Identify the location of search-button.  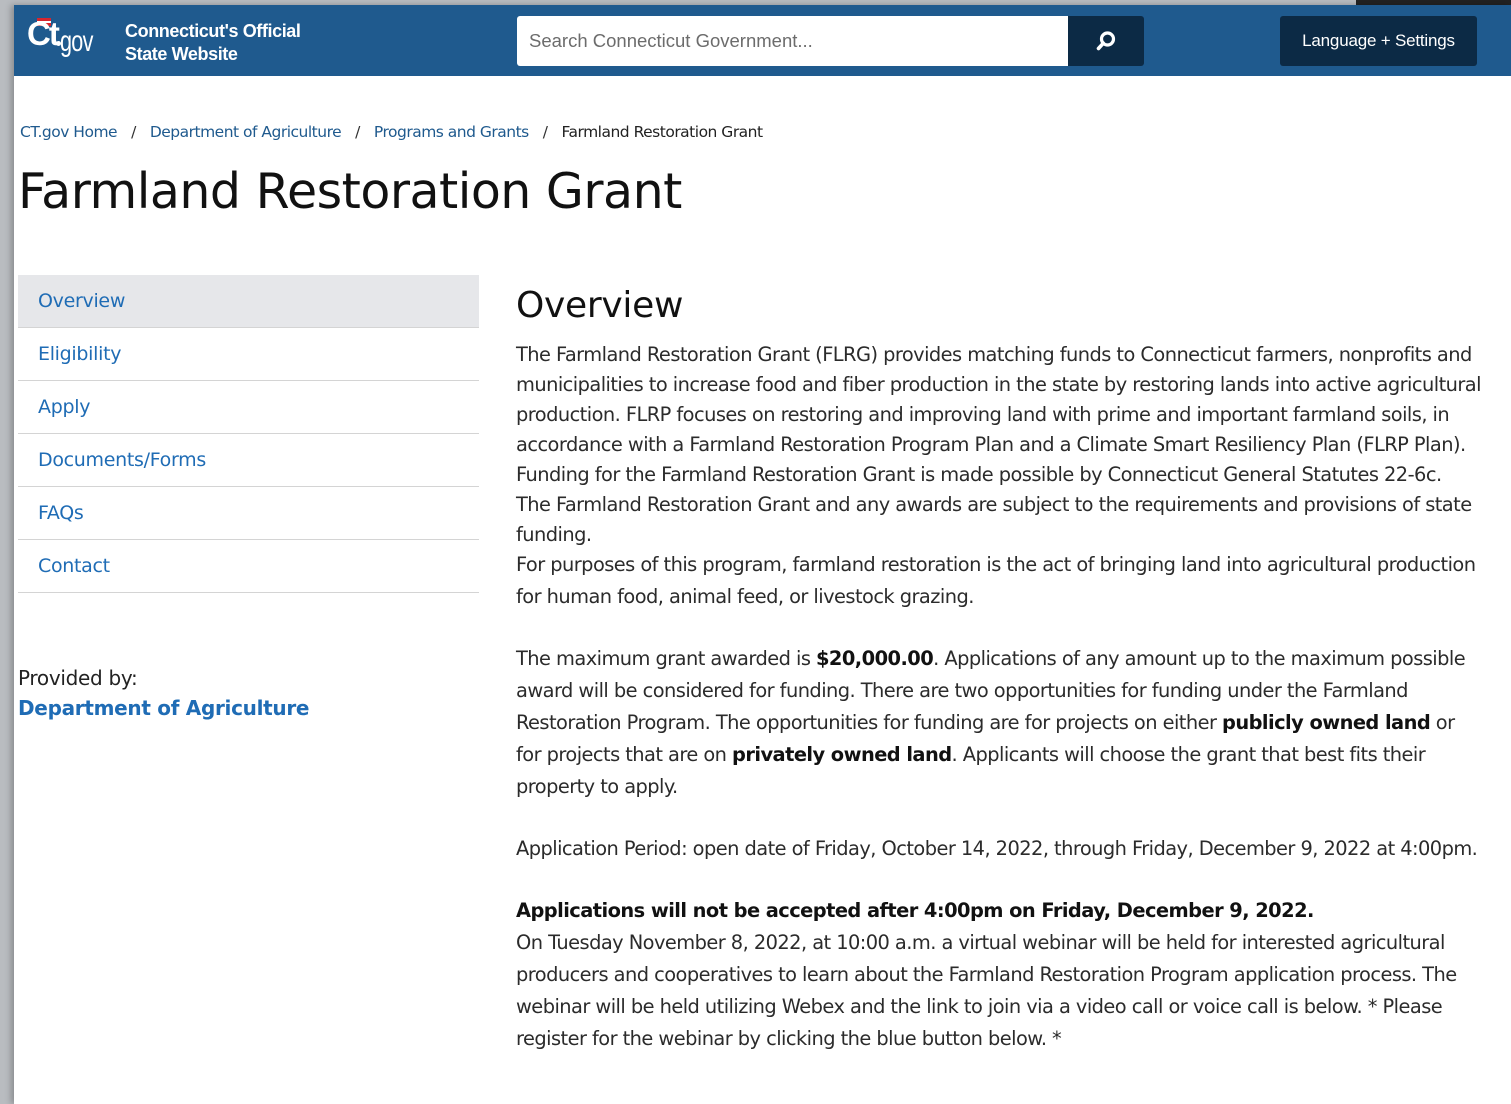
(1106, 41).